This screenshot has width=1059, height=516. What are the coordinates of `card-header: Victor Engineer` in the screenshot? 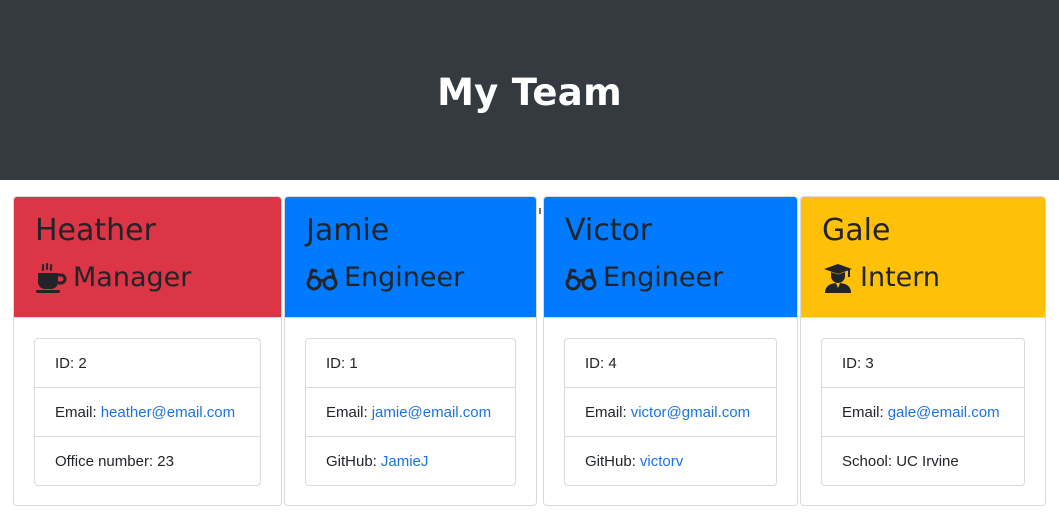 It's located at (670, 257).